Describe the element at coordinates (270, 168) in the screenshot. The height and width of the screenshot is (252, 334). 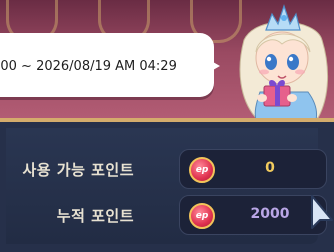
I see `available-points-value: 0` at that location.